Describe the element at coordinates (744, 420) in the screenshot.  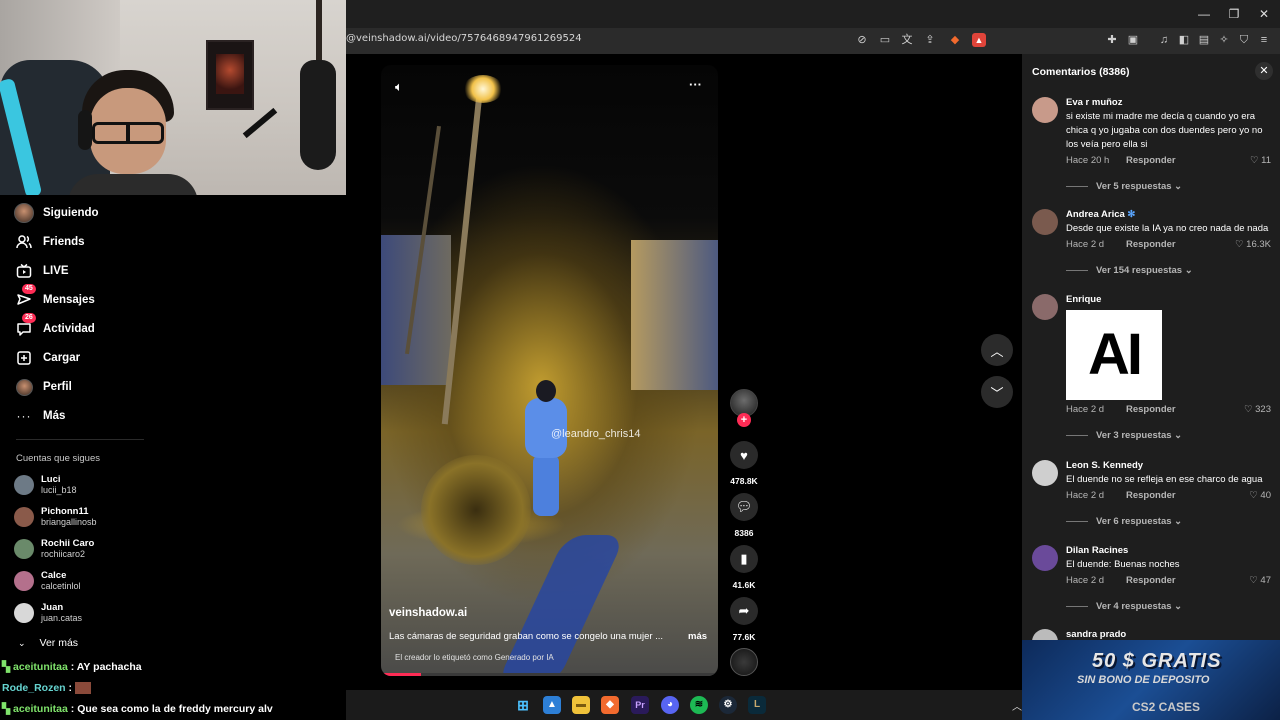
I see `follow-plus-icon: +` at that location.